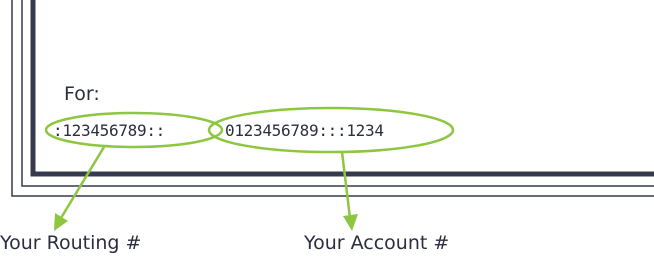 This screenshot has height=269, width=654. I want to click on for-label: For:, so click(82, 94).